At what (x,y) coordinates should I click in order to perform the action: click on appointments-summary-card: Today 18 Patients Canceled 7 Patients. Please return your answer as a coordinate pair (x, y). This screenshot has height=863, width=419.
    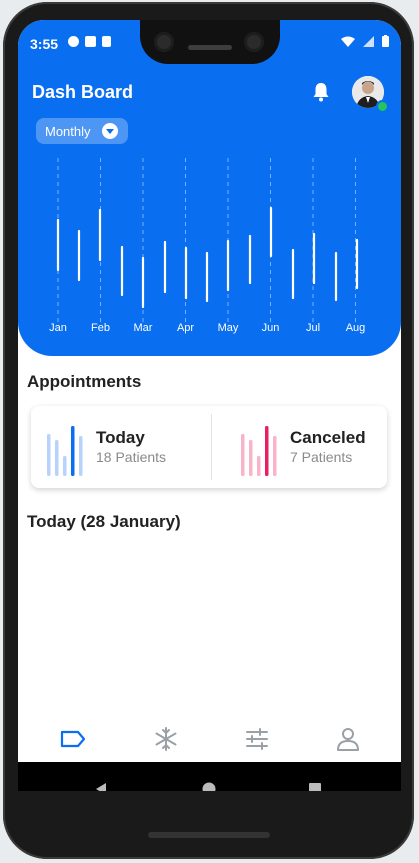
    Looking at the image, I should click on (209, 447).